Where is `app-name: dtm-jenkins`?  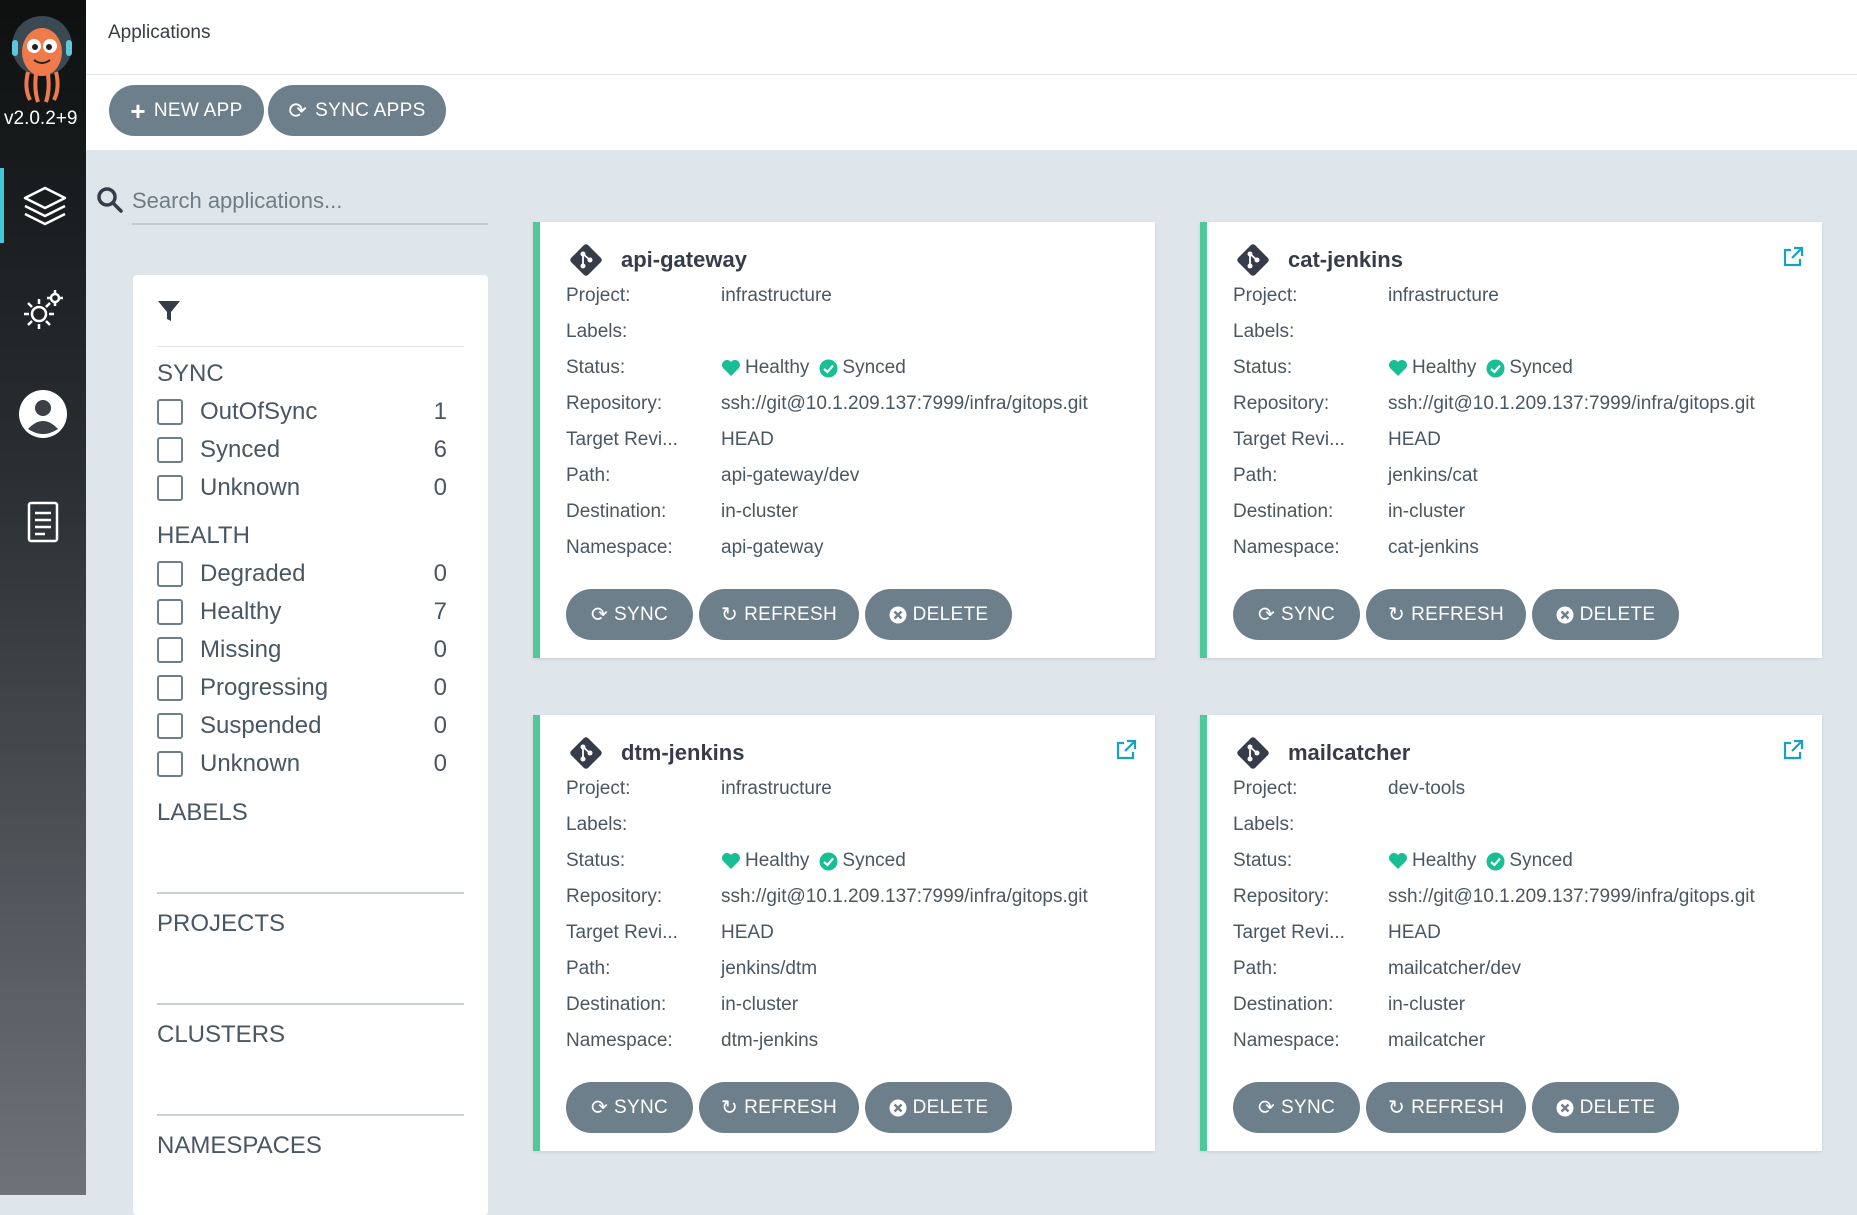
app-name: dtm-jenkins is located at coordinates (682, 753).